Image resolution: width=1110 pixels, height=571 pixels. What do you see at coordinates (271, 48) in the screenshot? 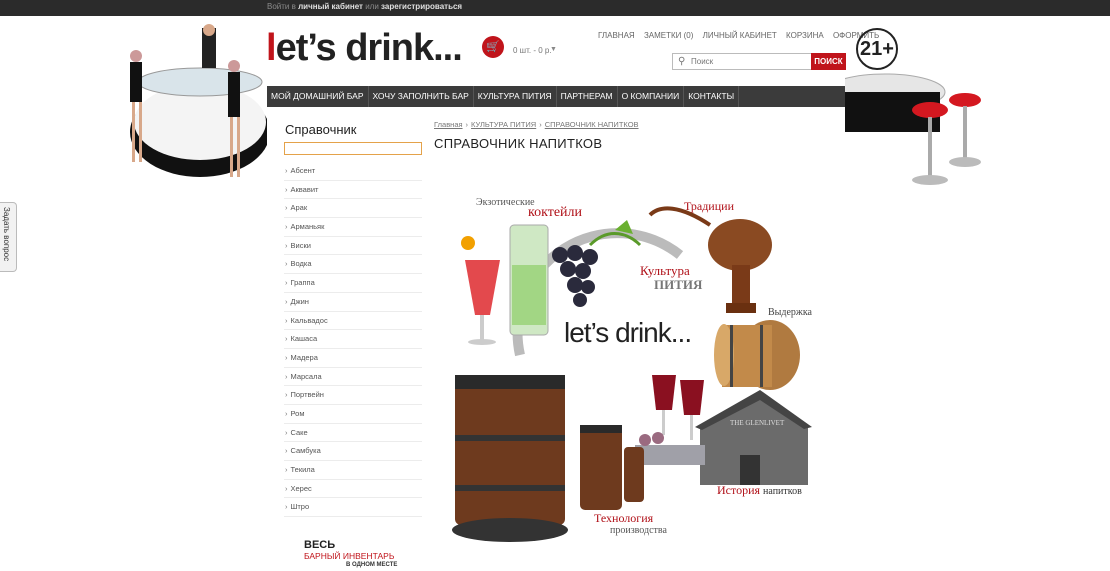
I see `logo-letter: l` at bounding box center [271, 48].